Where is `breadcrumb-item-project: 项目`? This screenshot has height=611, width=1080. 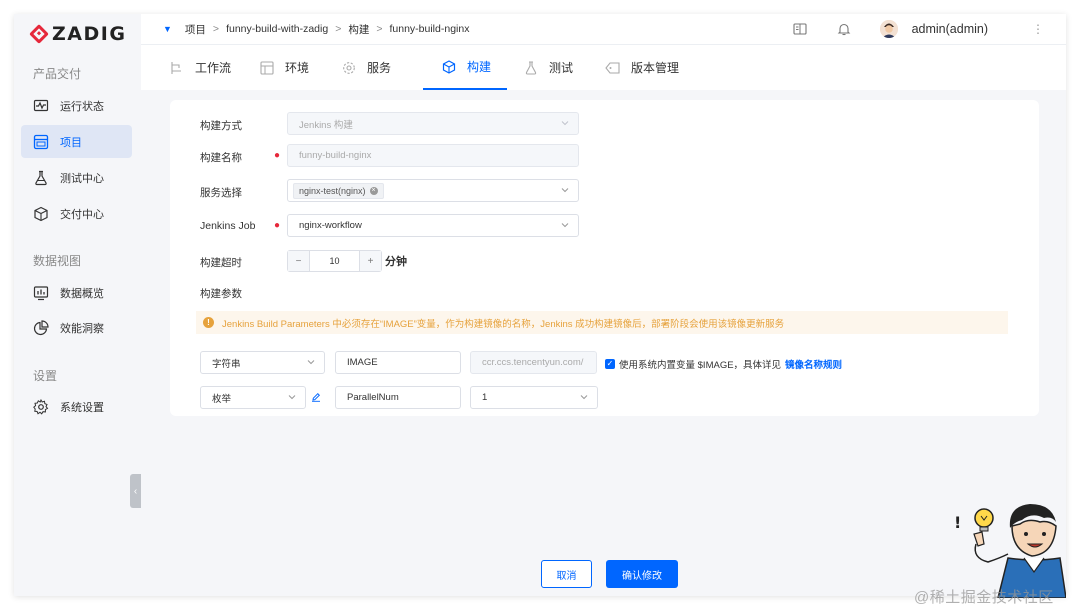
breadcrumb-item-project: 项目 is located at coordinates (195, 29).